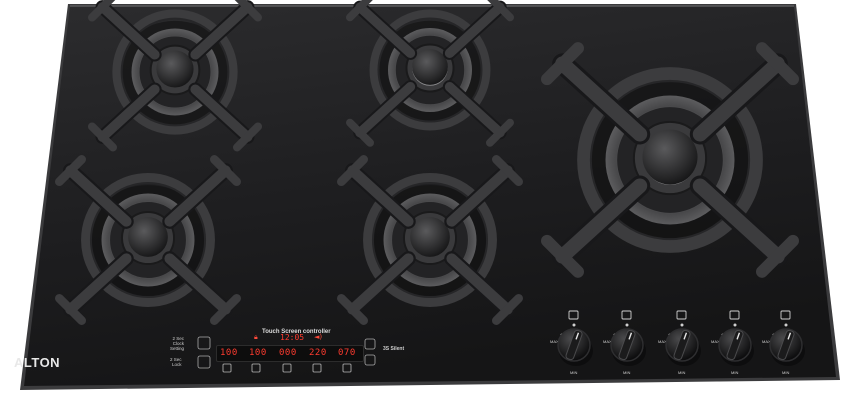 This screenshot has height=400, width=859. Describe the element at coordinates (37, 362) in the screenshot. I see `brand-logo: ALTON` at that location.